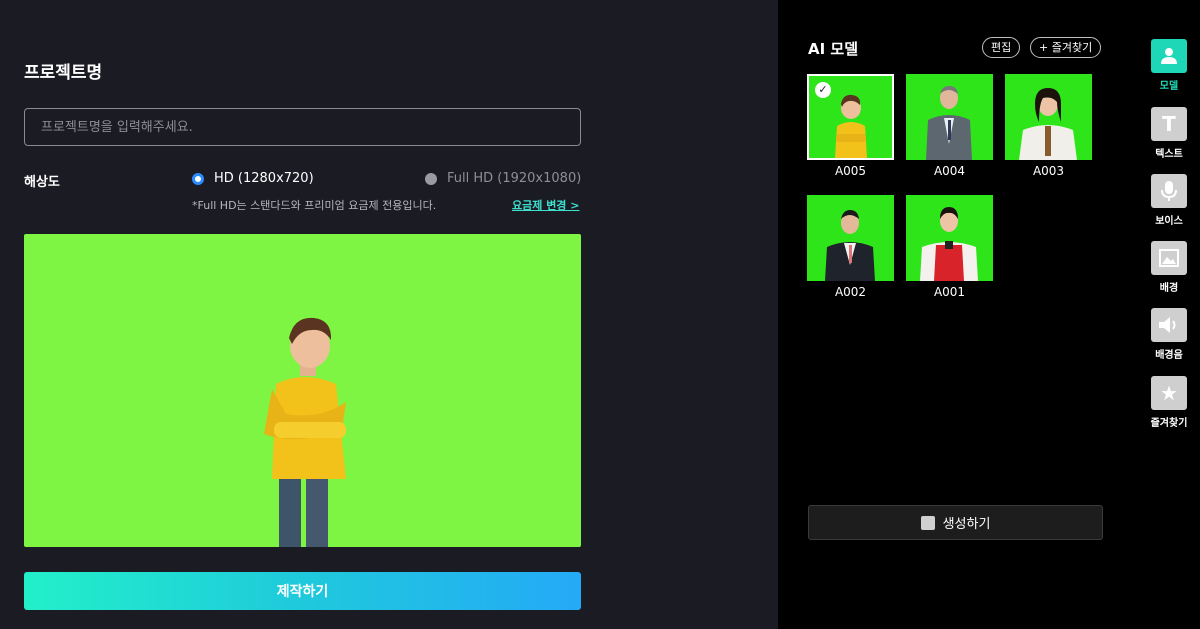  Describe the element at coordinates (302, 127) in the screenshot. I see `project-name-input` at that location.